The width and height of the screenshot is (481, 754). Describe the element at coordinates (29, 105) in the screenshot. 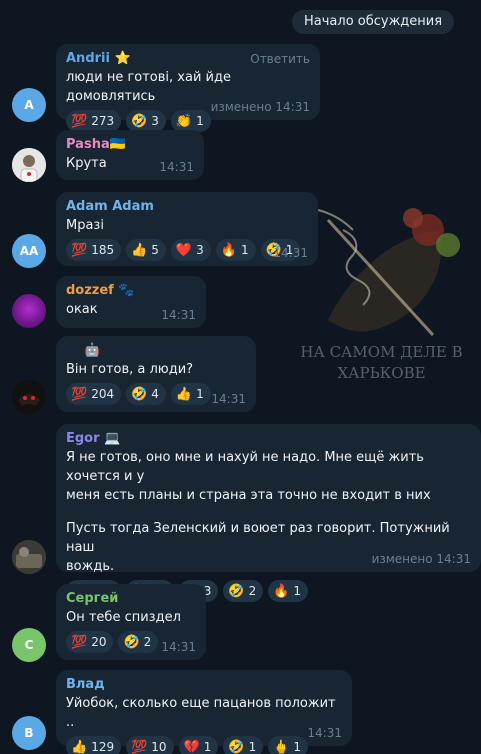

I see `avatar: A` at that location.